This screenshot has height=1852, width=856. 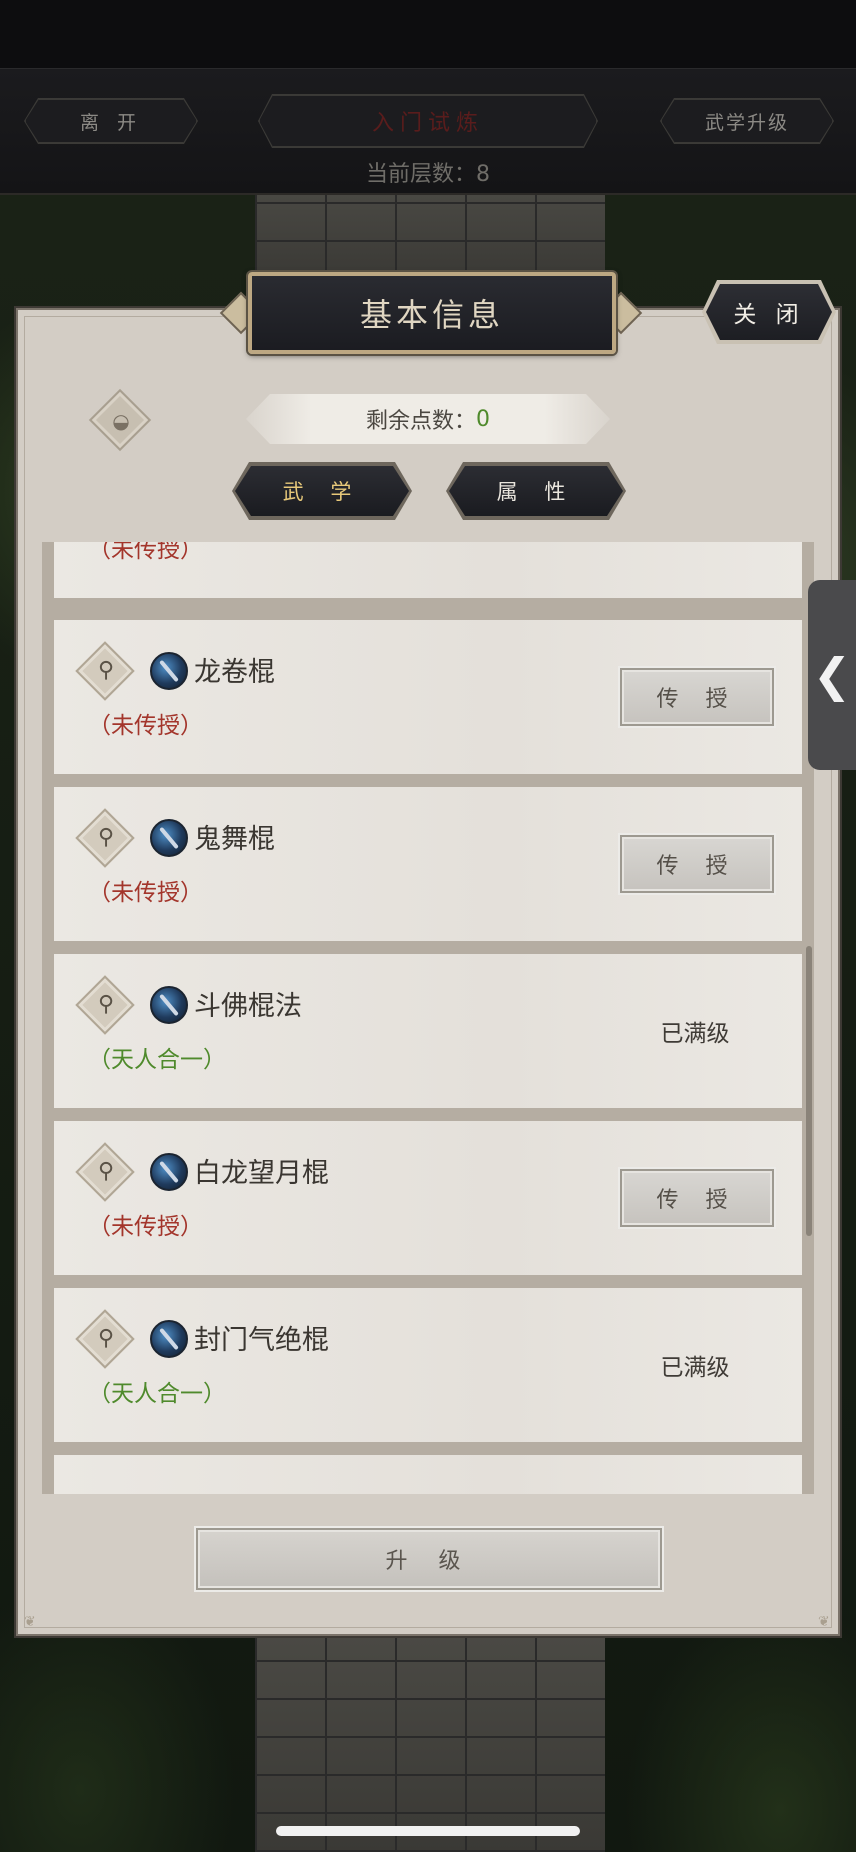 I want to click on layer-count: 当前层数：8, so click(x=428, y=172).